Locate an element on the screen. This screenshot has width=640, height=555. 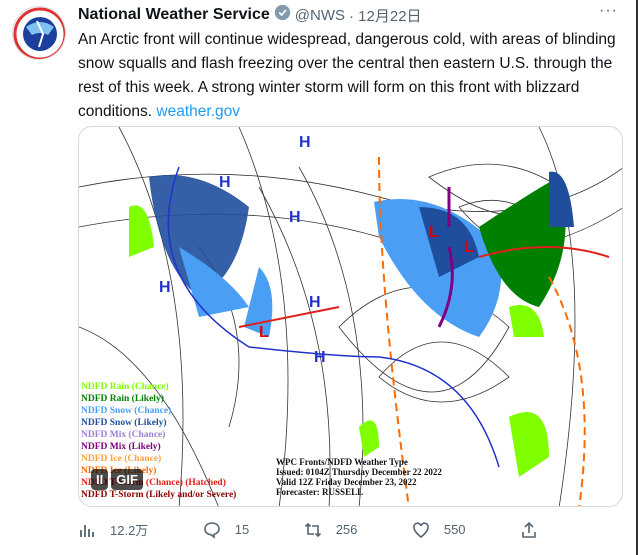
author-name: National Weather Service is located at coordinates (174, 15).